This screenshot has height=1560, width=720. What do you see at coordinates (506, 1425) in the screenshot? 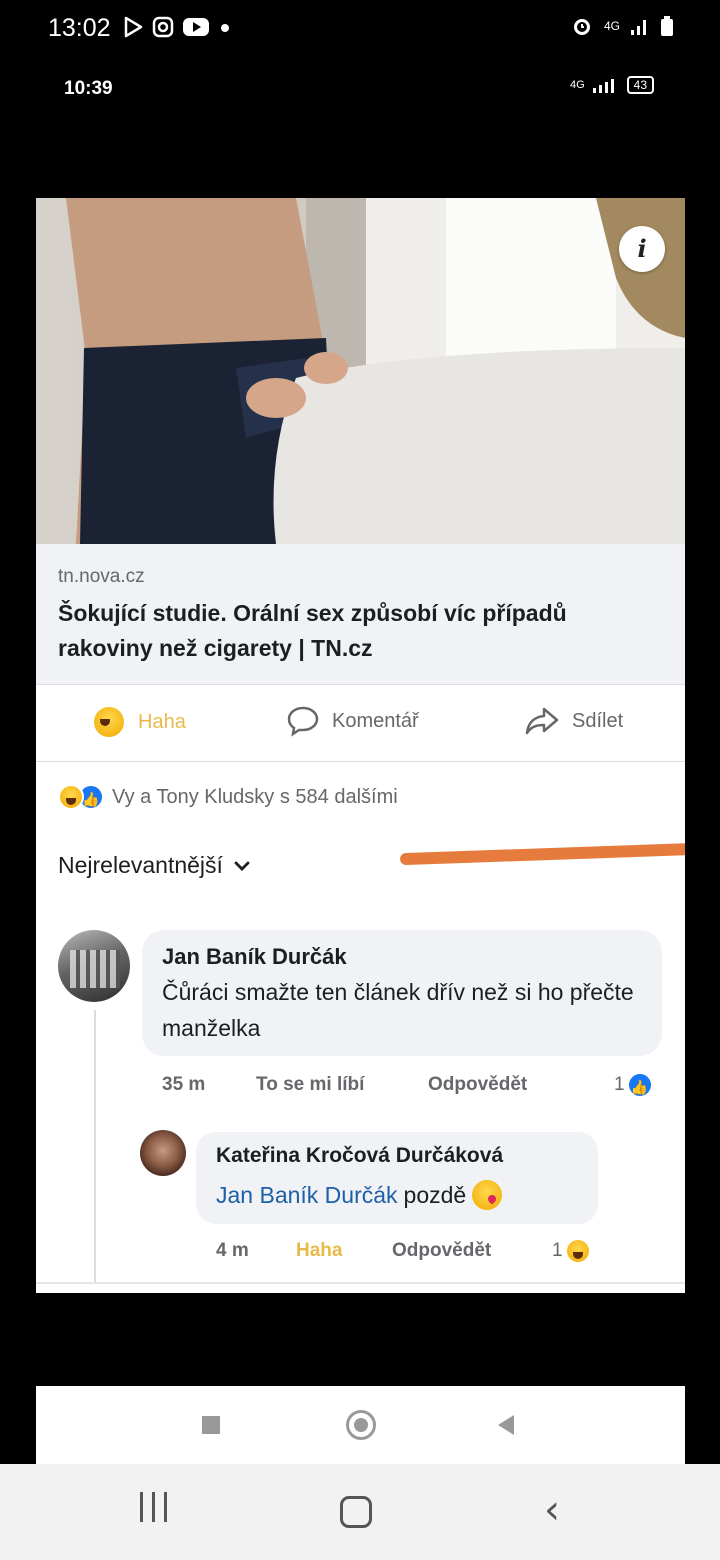
I see `triangle-back-icon` at bounding box center [506, 1425].